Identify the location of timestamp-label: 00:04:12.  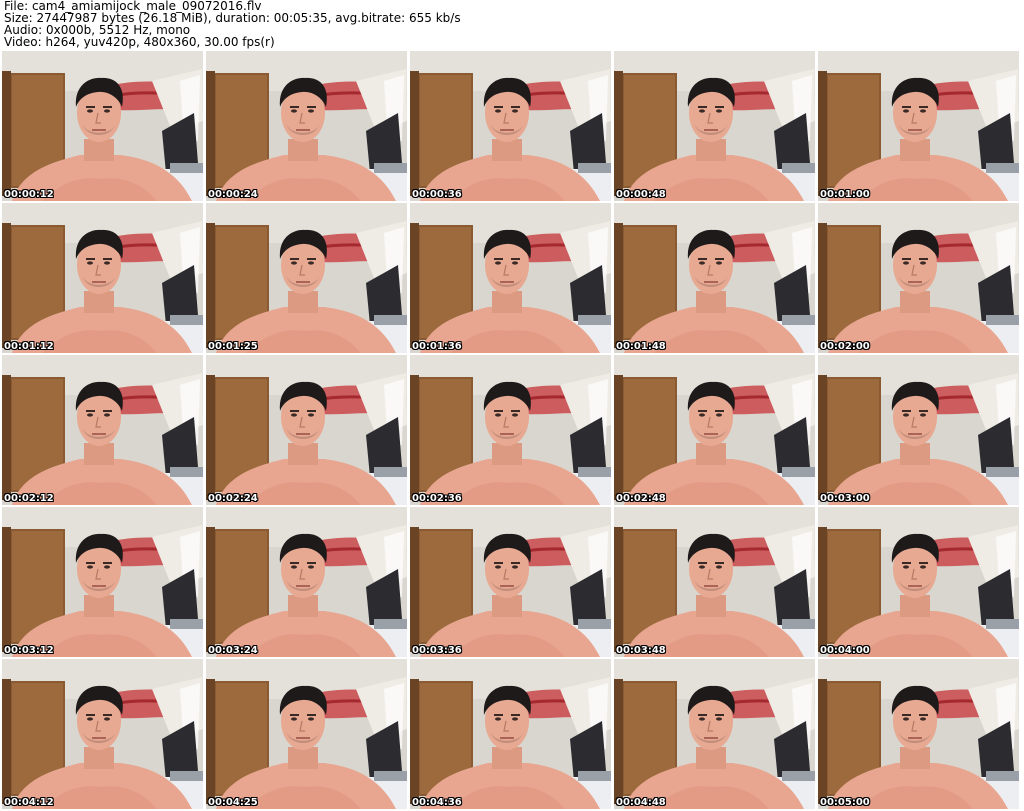
(29, 802).